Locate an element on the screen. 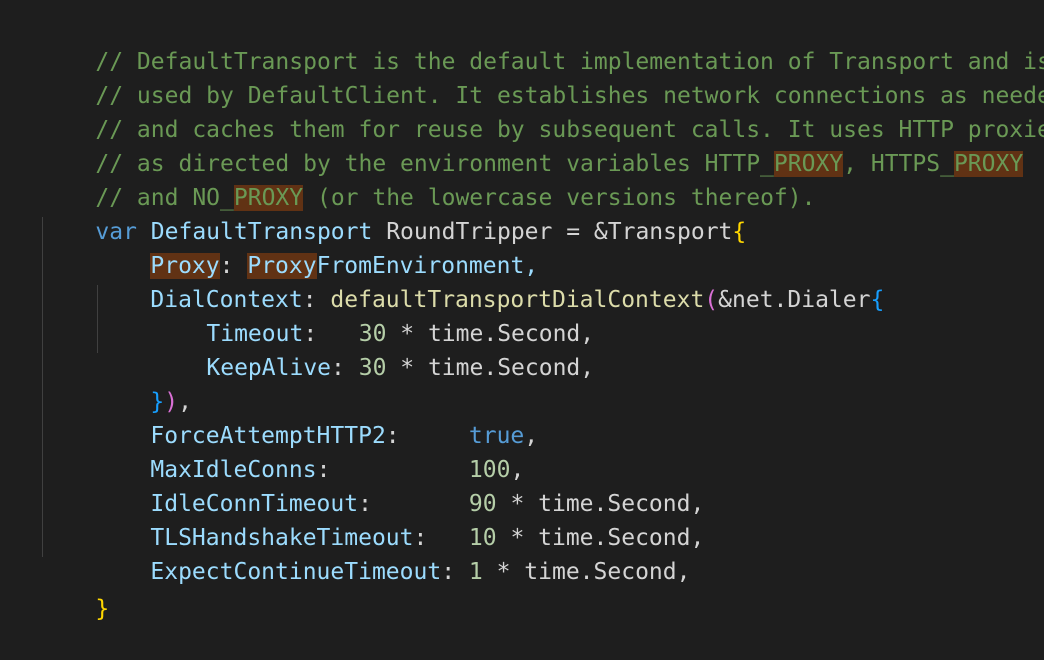 The height and width of the screenshot is (660, 1044). search-match-highlight: PROXY is located at coordinates (988, 164).